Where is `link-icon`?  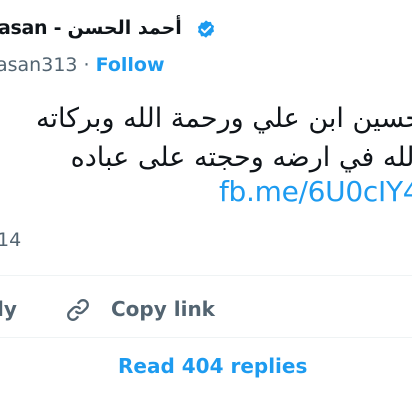
link-icon is located at coordinates (78, 310).